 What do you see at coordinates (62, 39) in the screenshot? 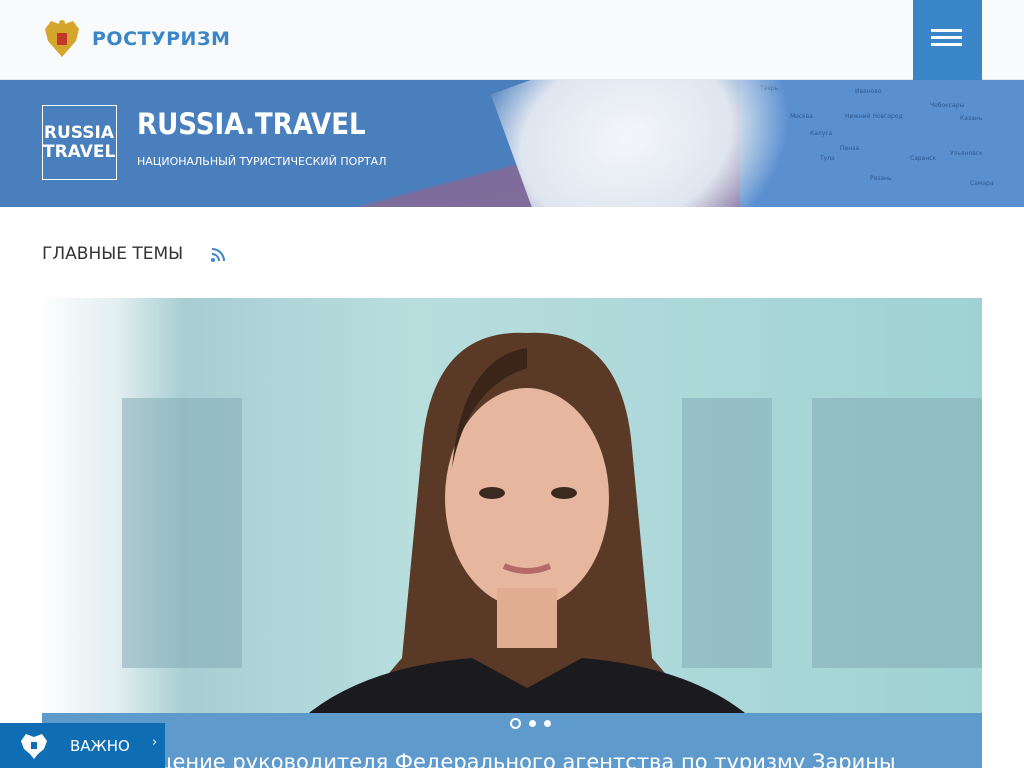
I see `coat-of-arms-icon` at bounding box center [62, 39].